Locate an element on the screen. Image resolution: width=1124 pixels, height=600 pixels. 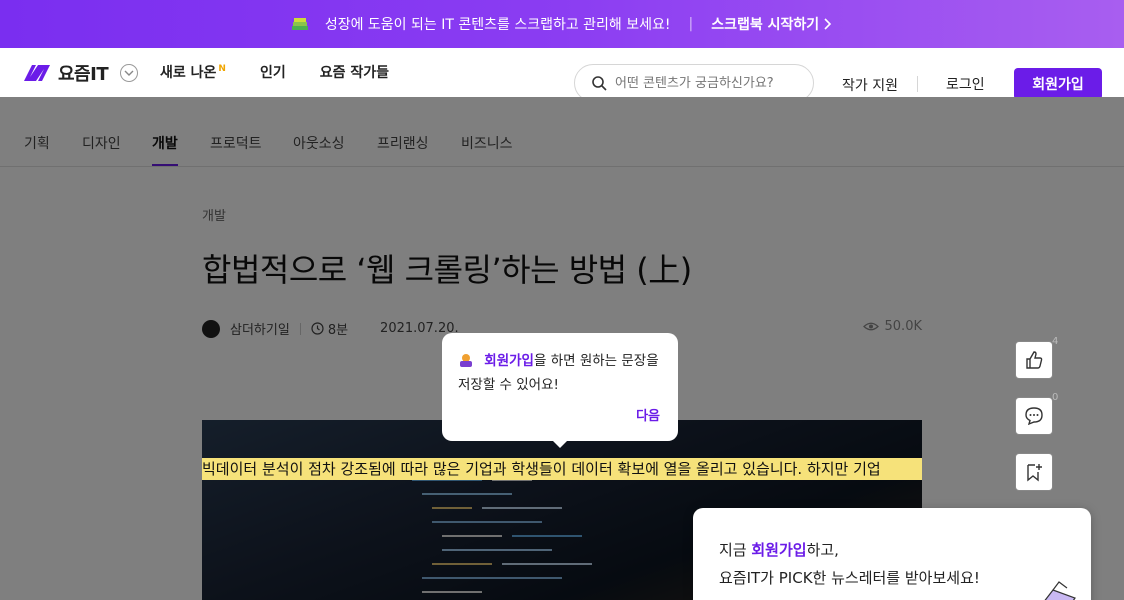
promo-text: 성장에 도움이 되는 IT 콘텐츠를 스크랩하고 관리해 보세요! is located at coordinates (497, 25).